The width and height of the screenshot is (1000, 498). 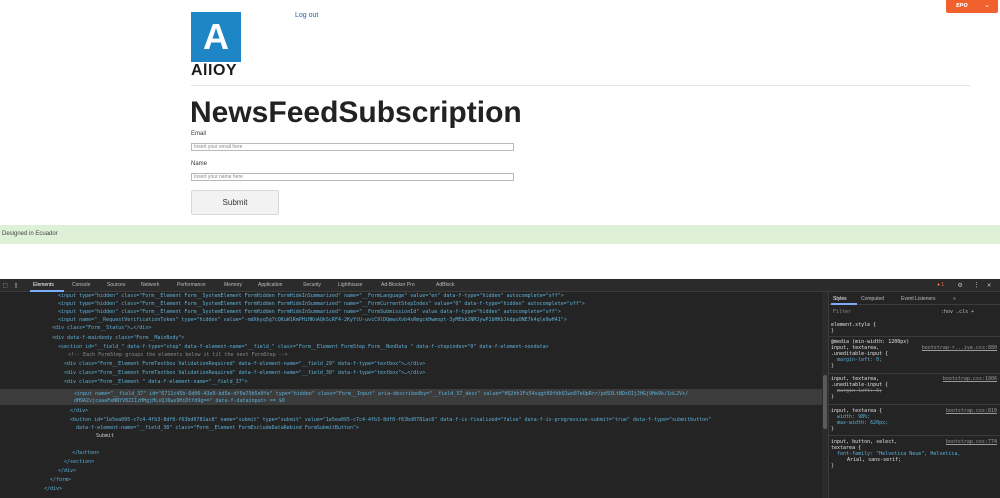 What do you see at coordinates (500, 234) in the screenshot?
I see `footer: Designed in Ecuador` at bounding box center [500, 234].